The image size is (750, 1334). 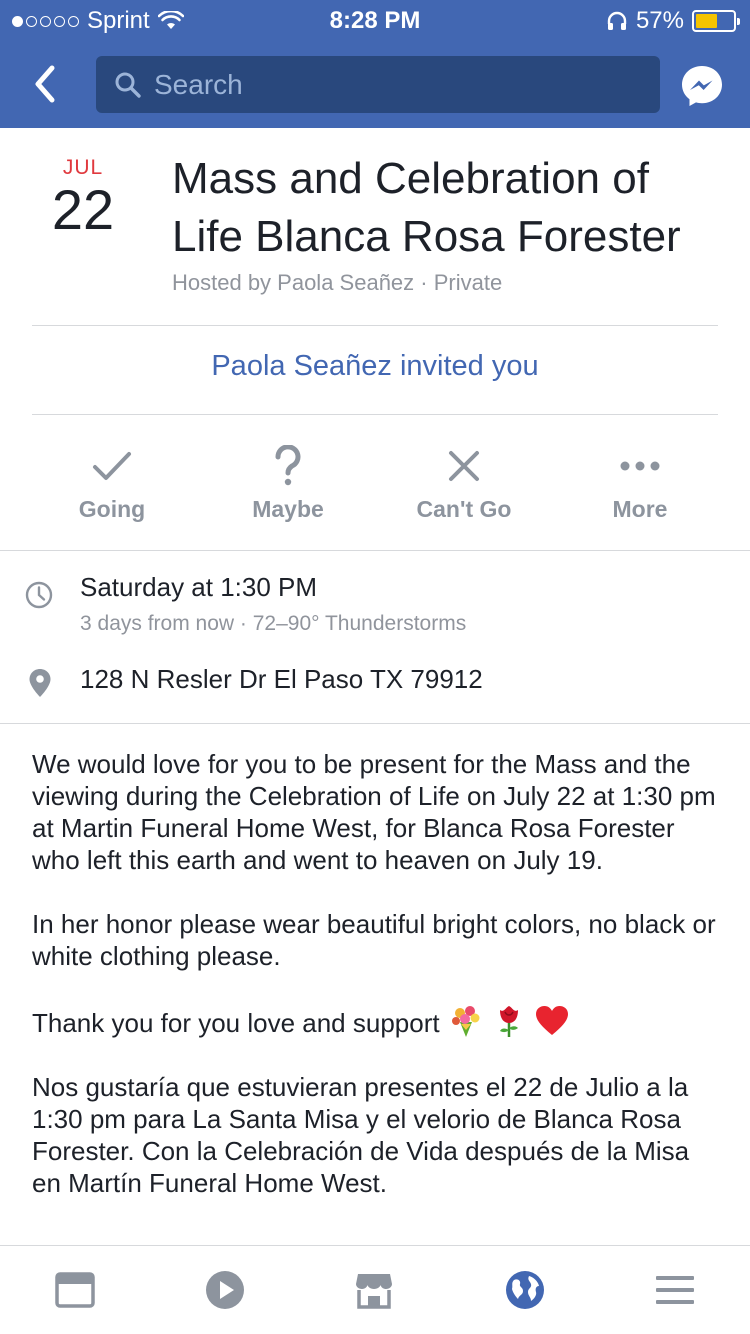 I want to click on search-icon, so click(x=128, y=85).